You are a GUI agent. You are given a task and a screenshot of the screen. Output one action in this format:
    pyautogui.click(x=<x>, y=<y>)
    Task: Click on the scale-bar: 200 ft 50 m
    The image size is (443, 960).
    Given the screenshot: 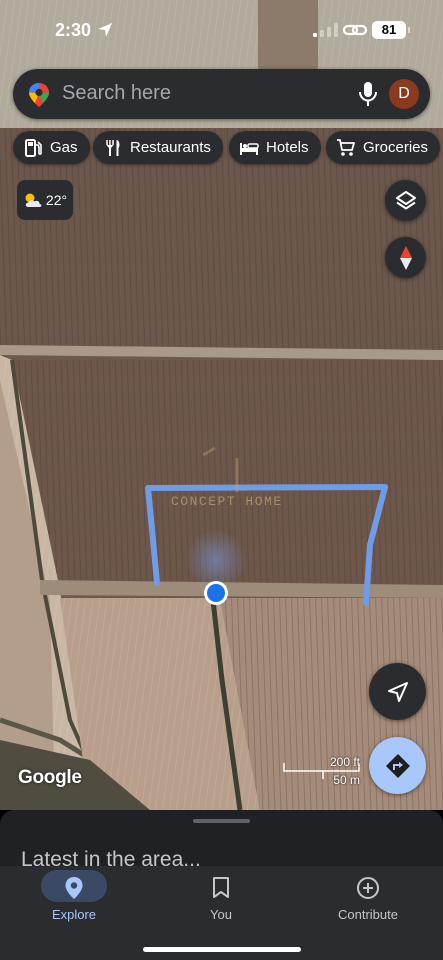 What is the action you would take?
    pyautogui.click(x=323, y=771)
    